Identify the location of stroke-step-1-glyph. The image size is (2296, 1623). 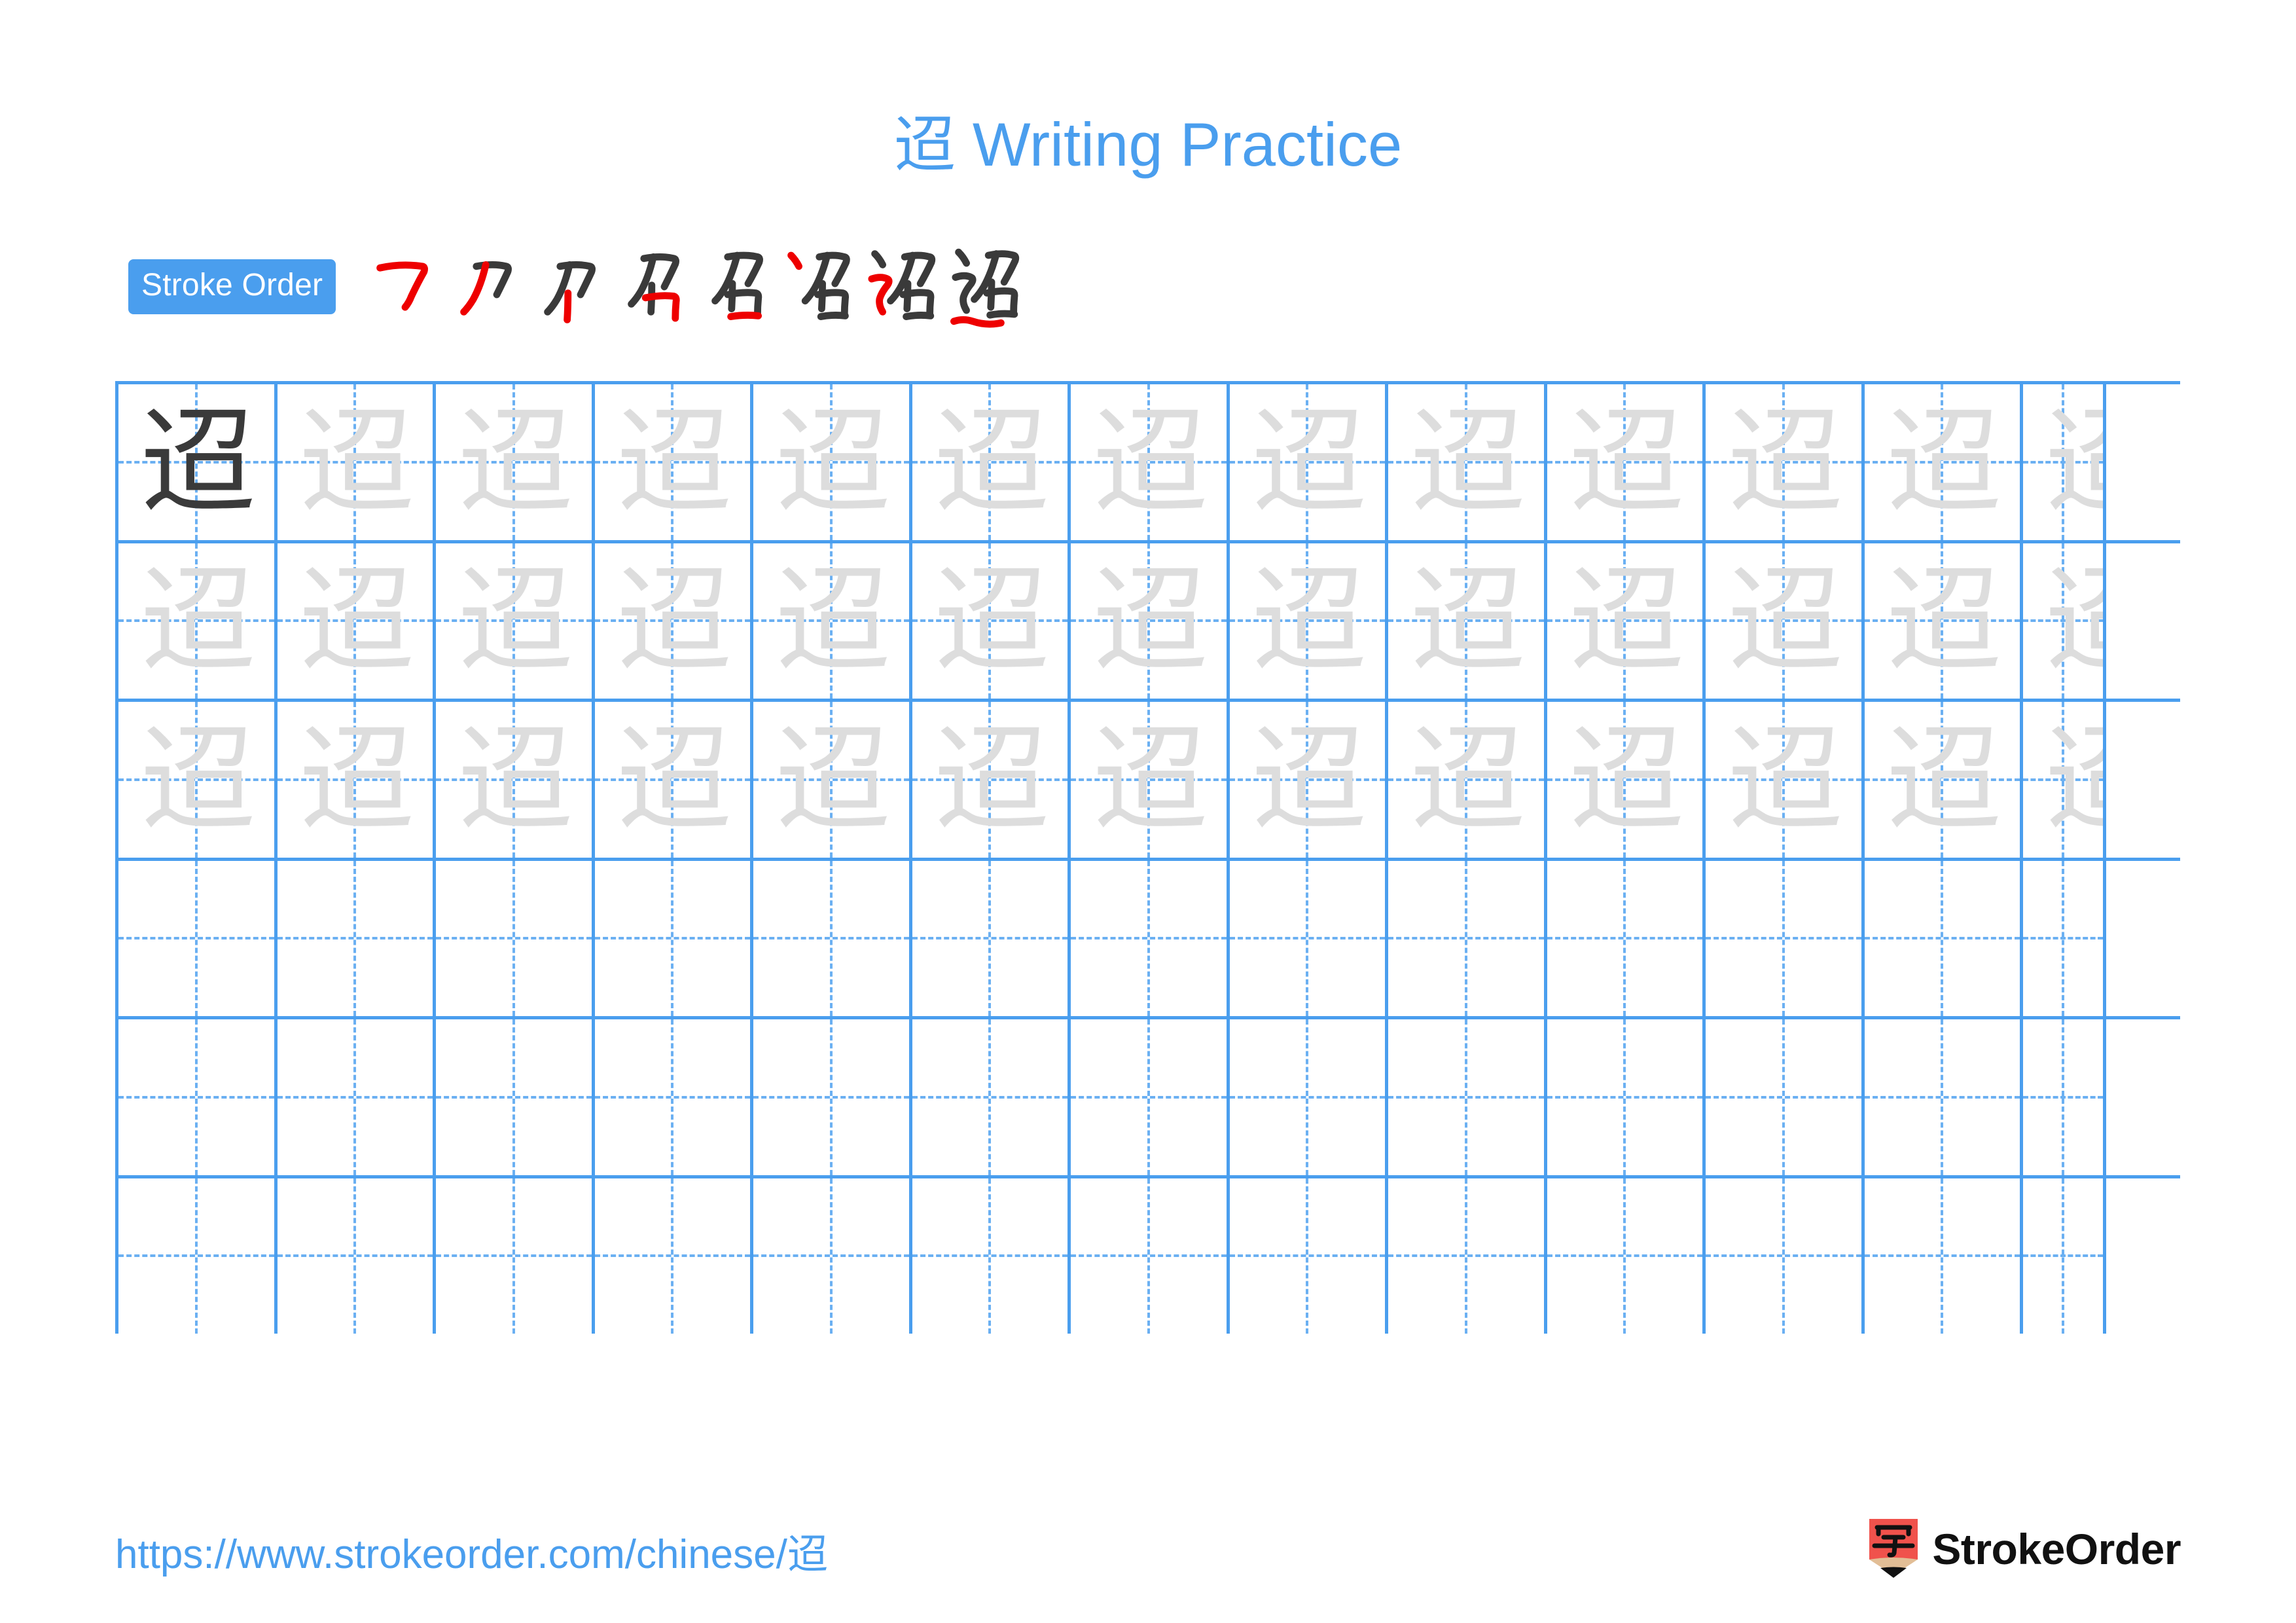
(402, 286).